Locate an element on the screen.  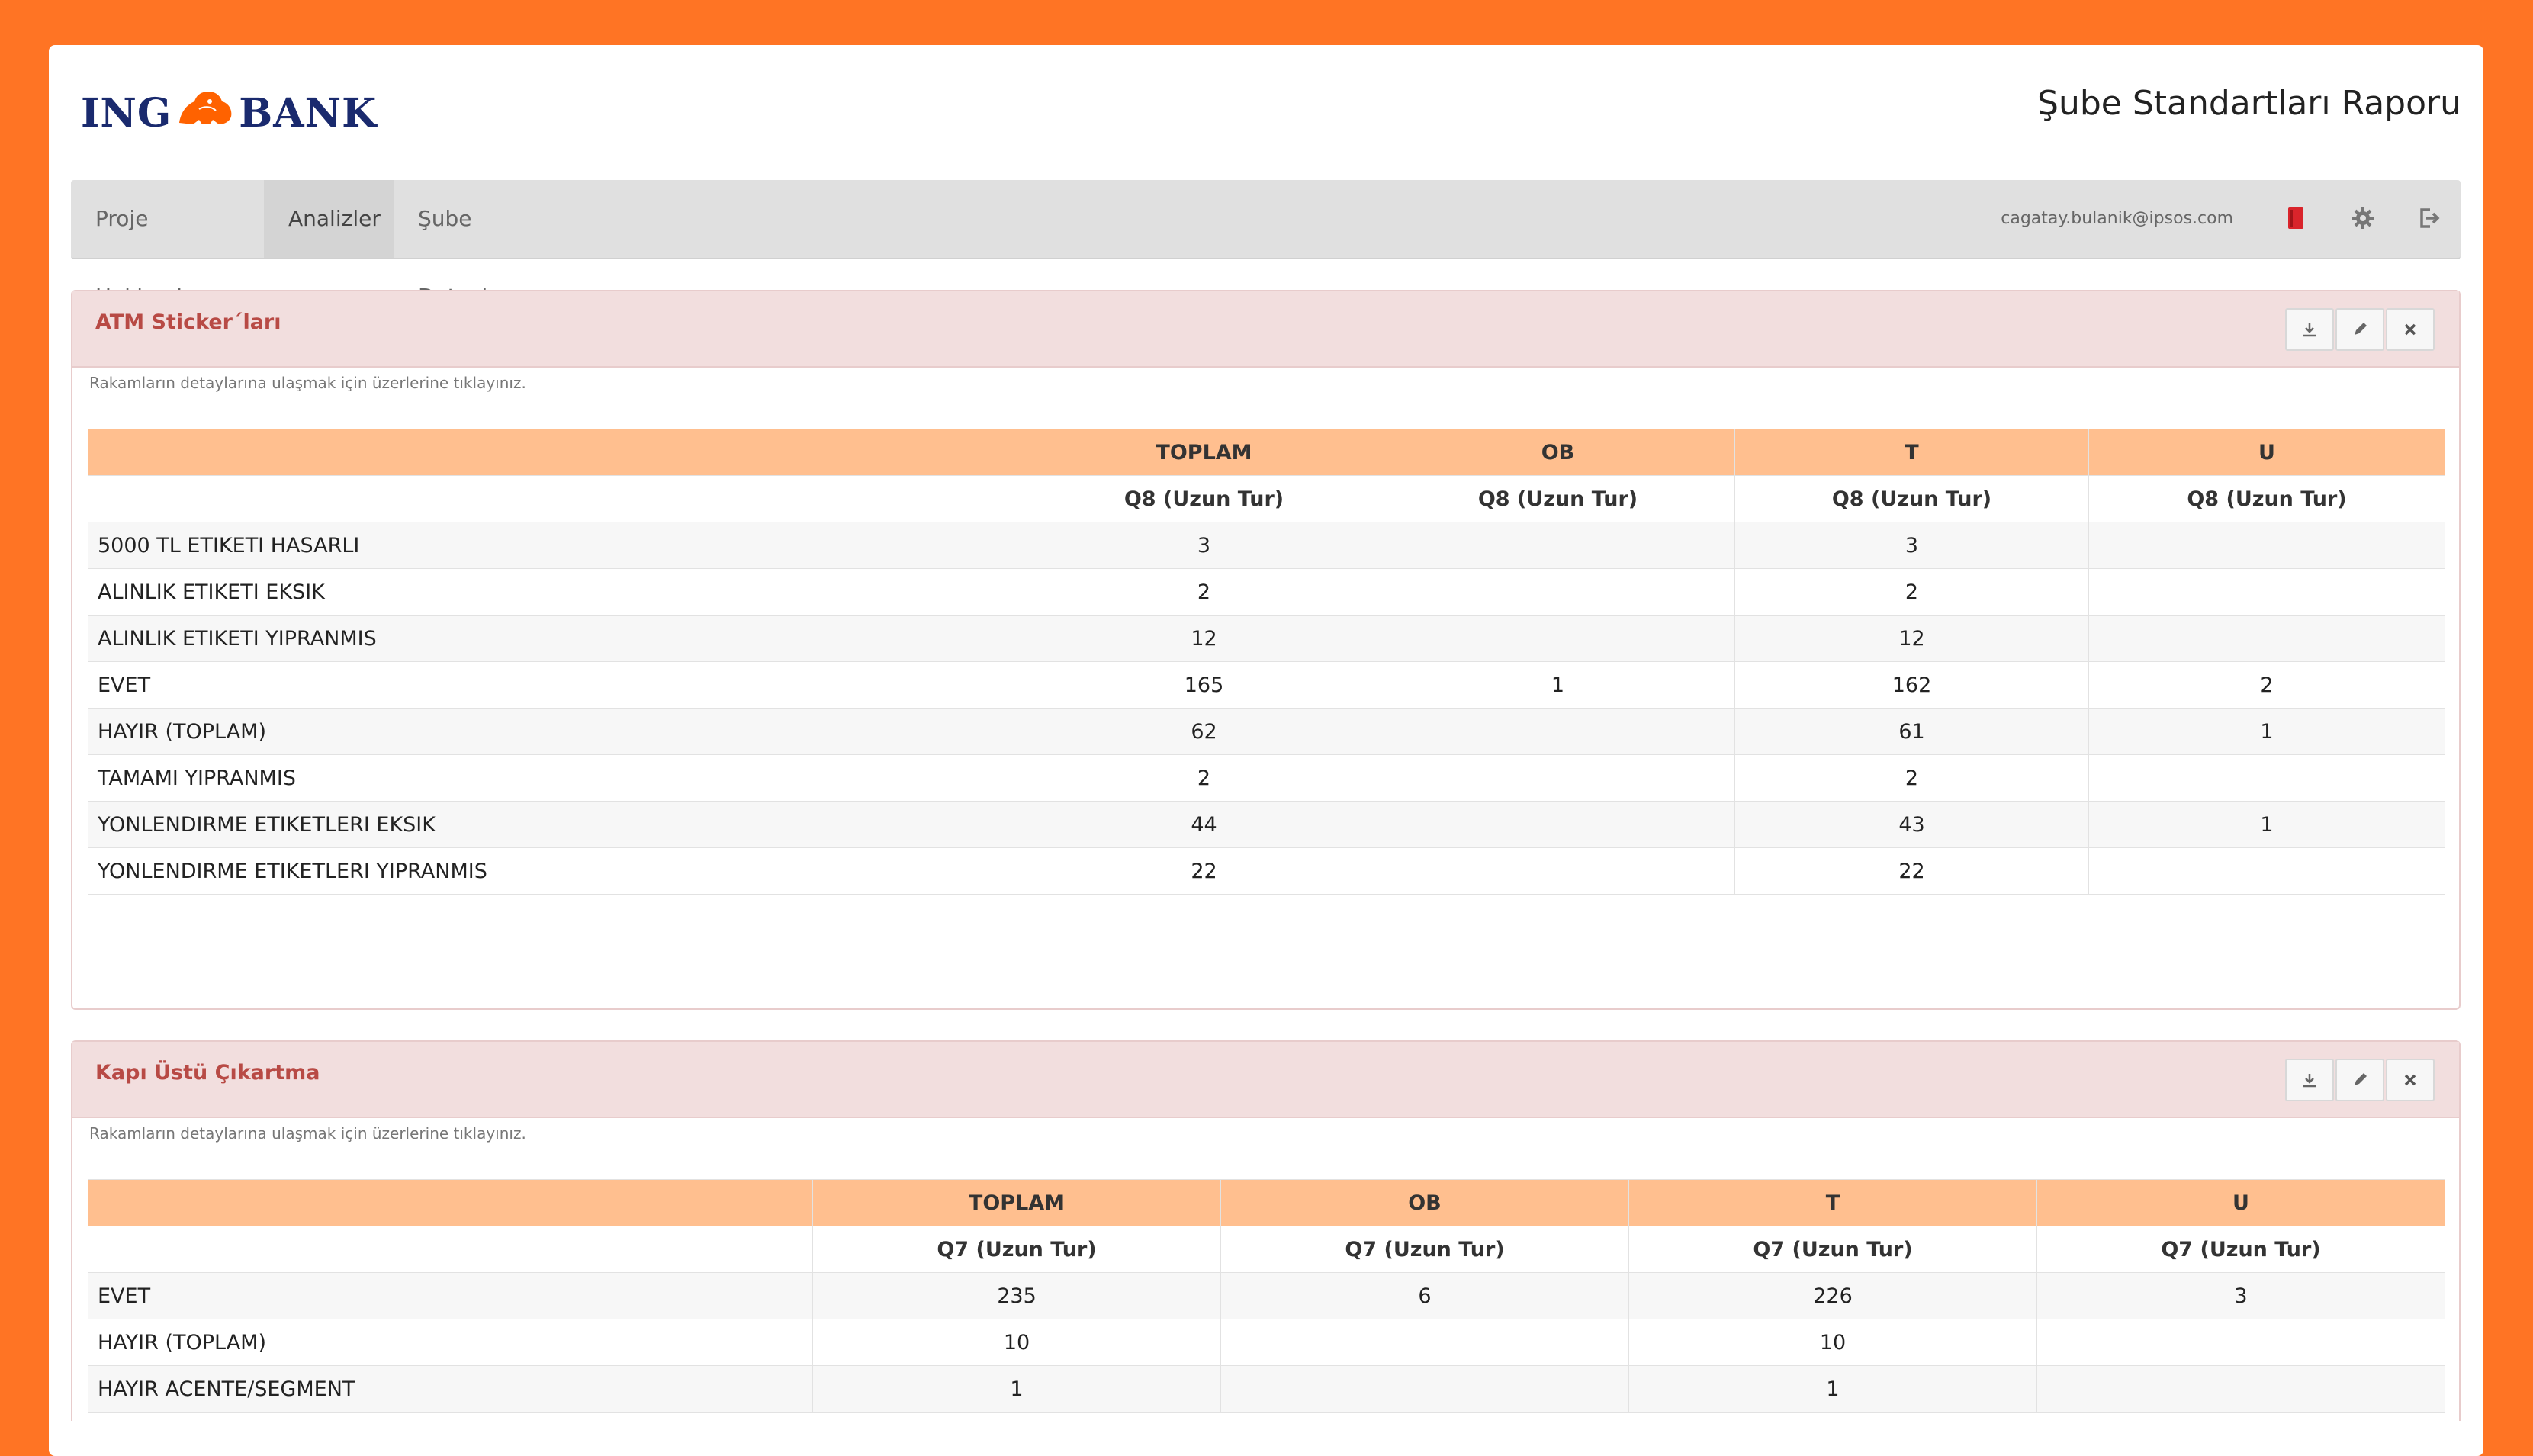
value-cell: 162 is located at coordinates (1912, 685).